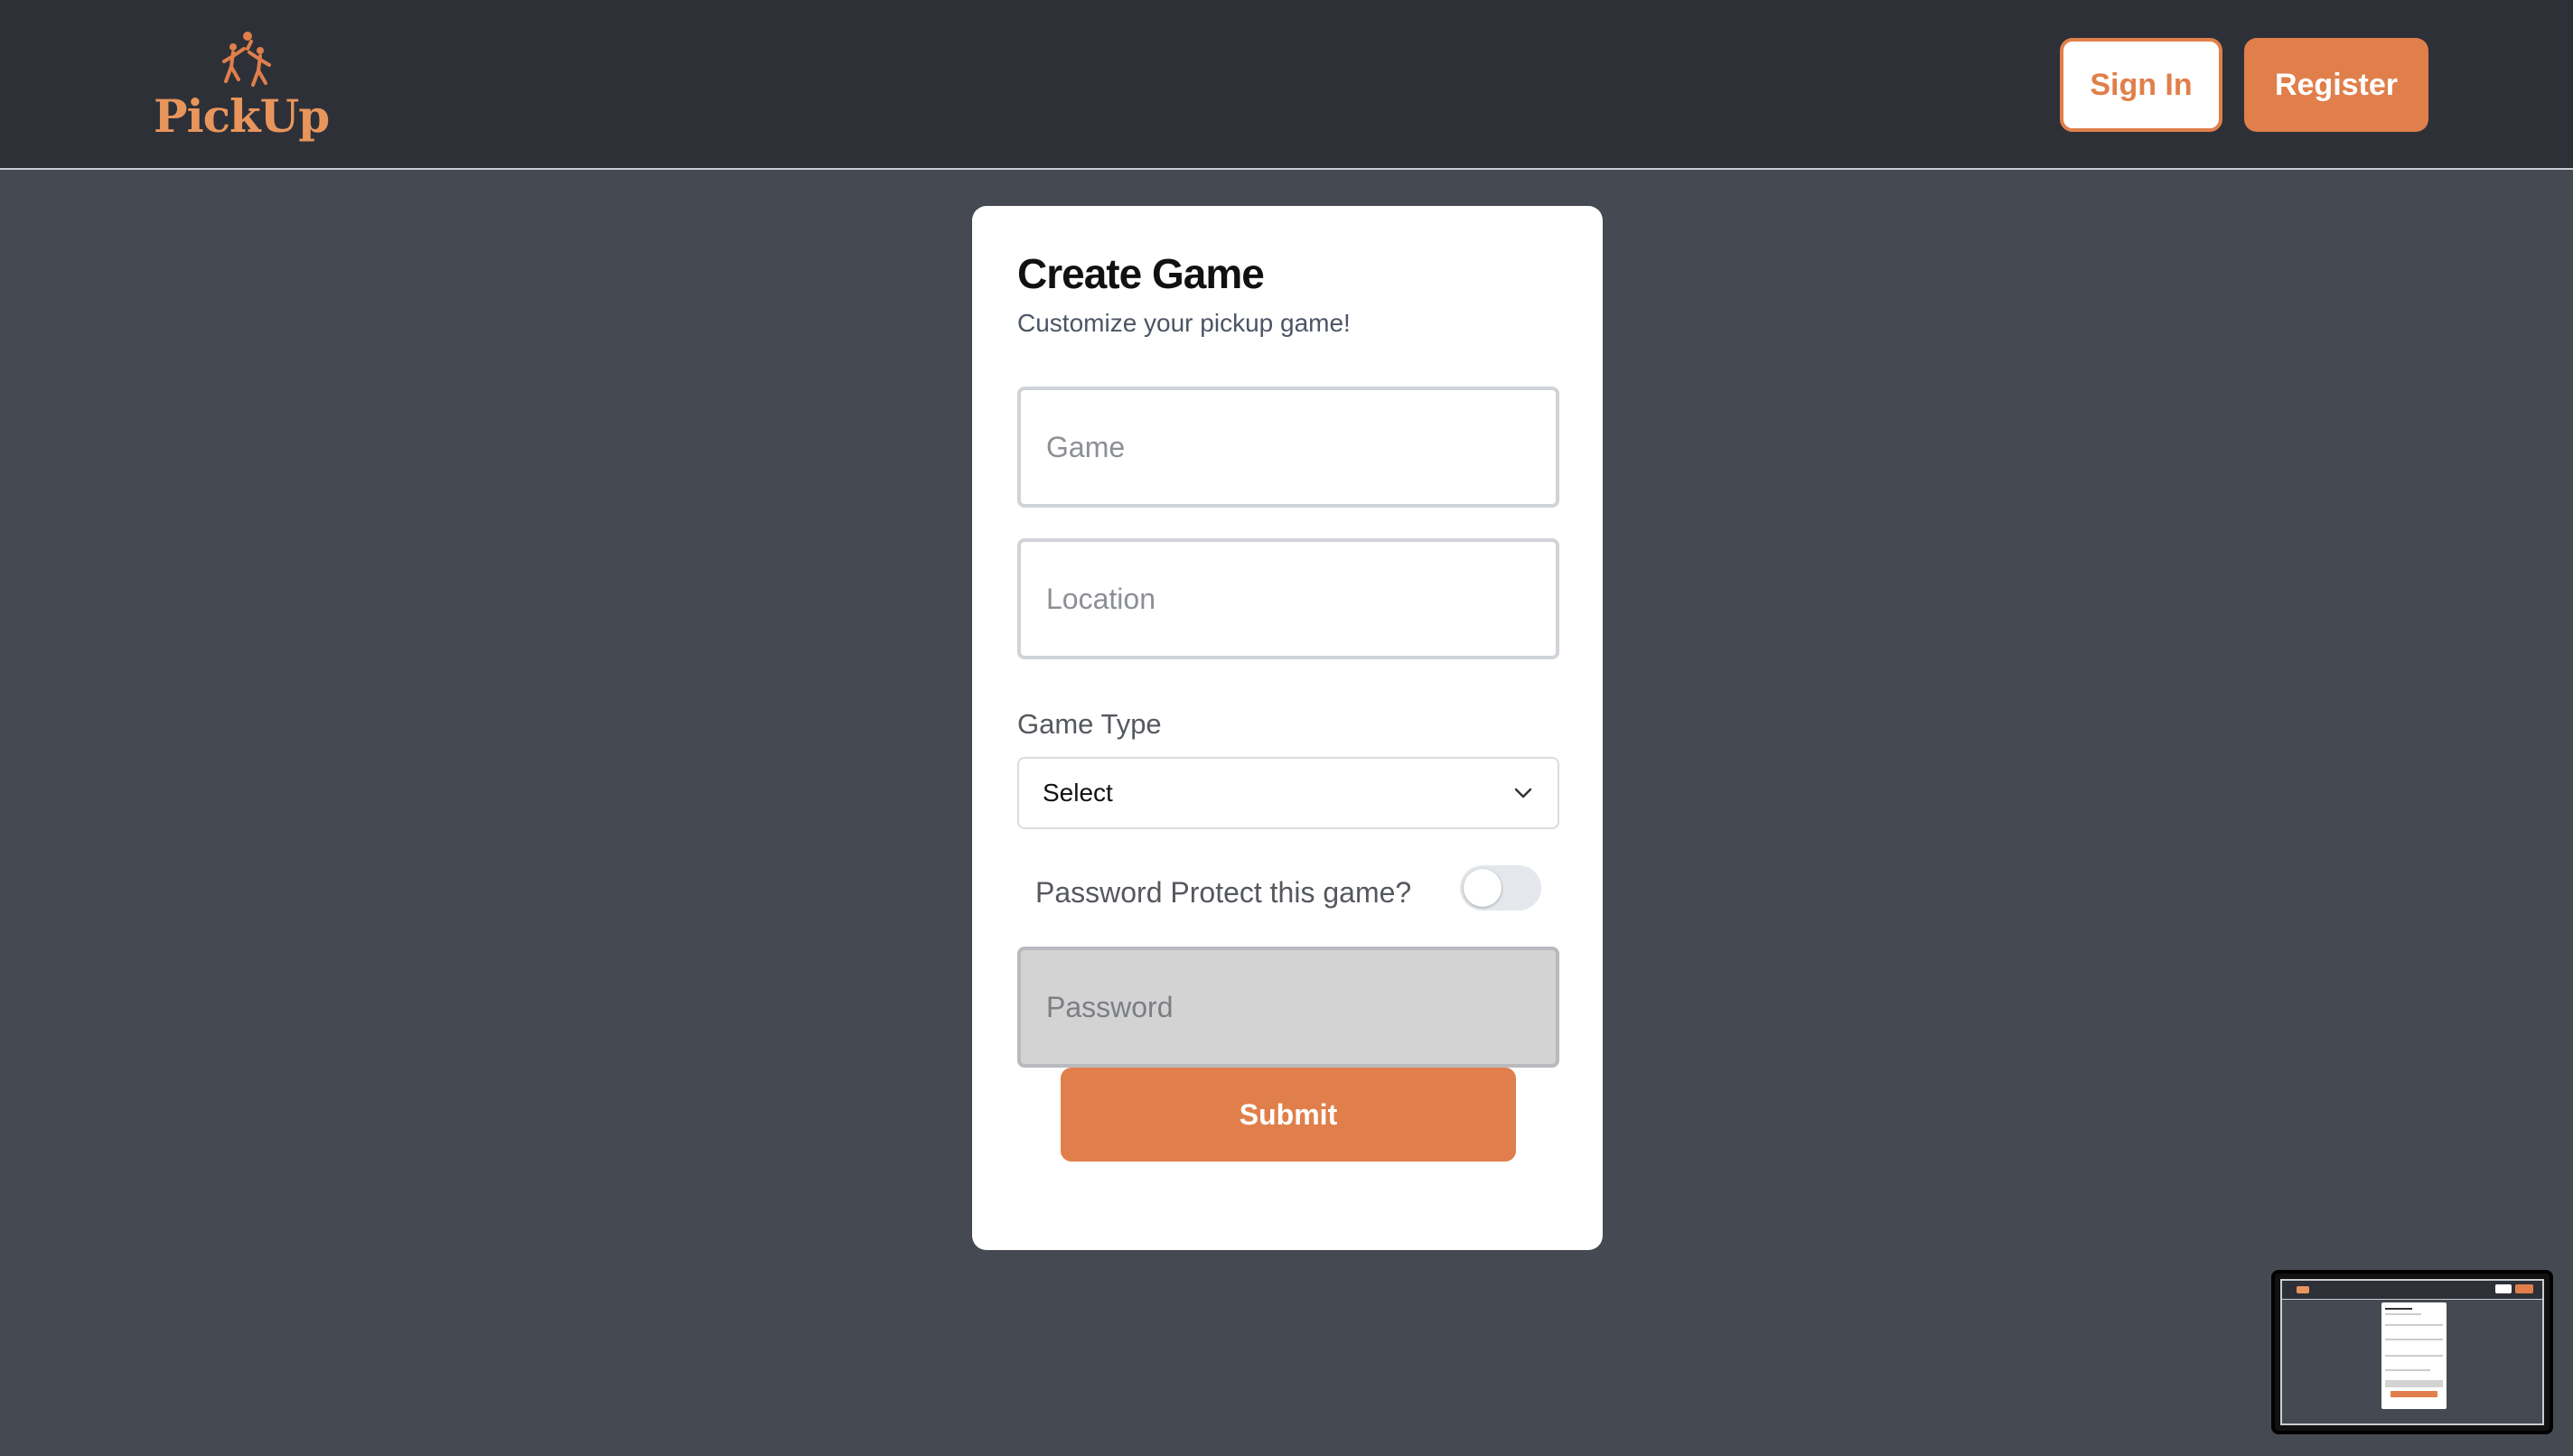 The image size is (2573, 1456). Describe the element at coordinates (2141, 85) in the screenshot. I see `sign-in-button: Sign In` at that location.